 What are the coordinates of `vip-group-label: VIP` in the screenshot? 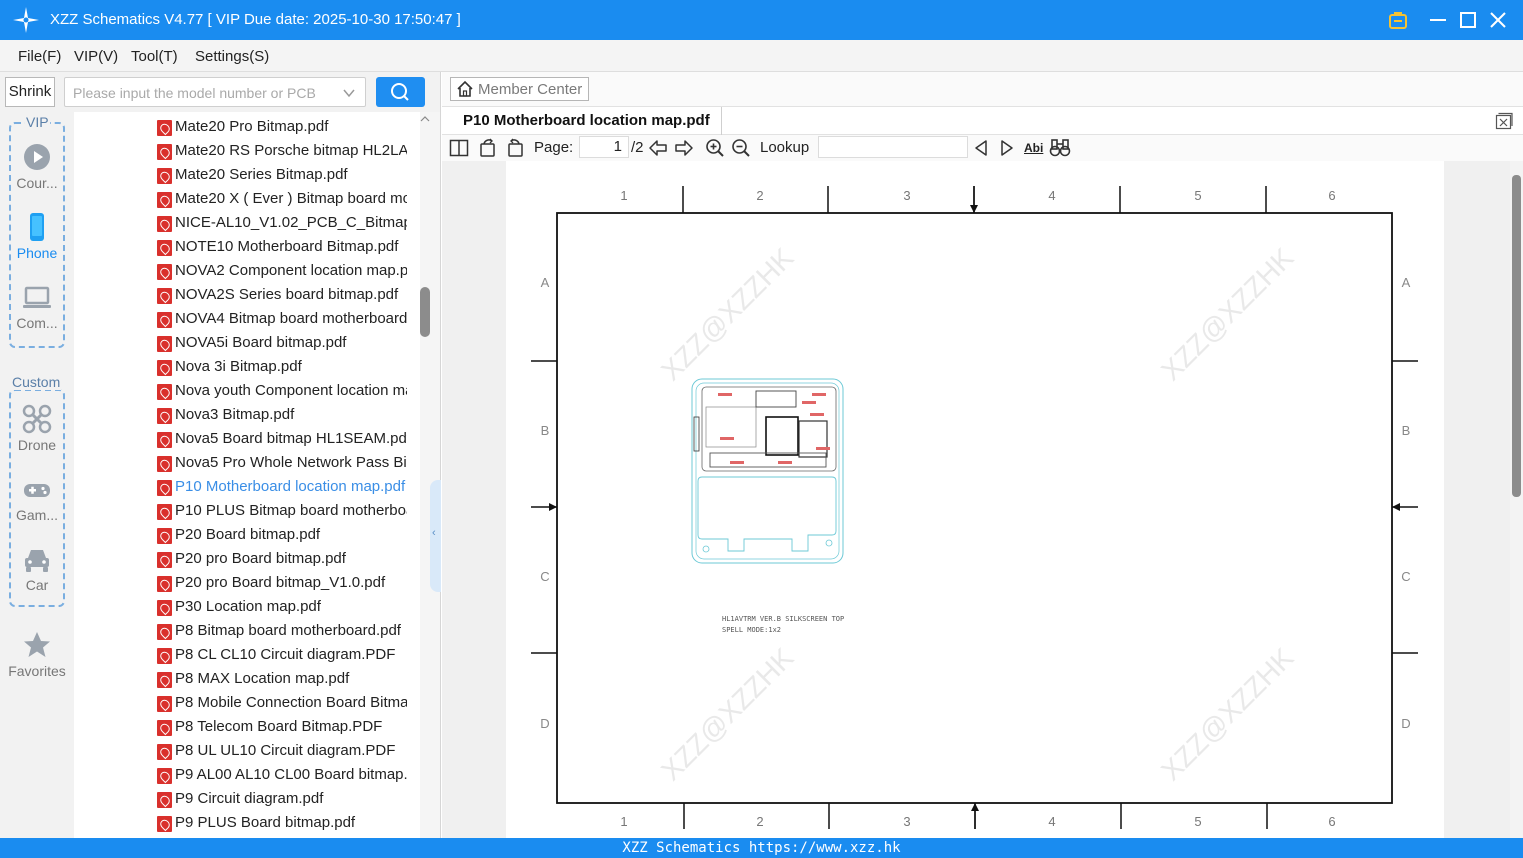 It's located at (37, 122).